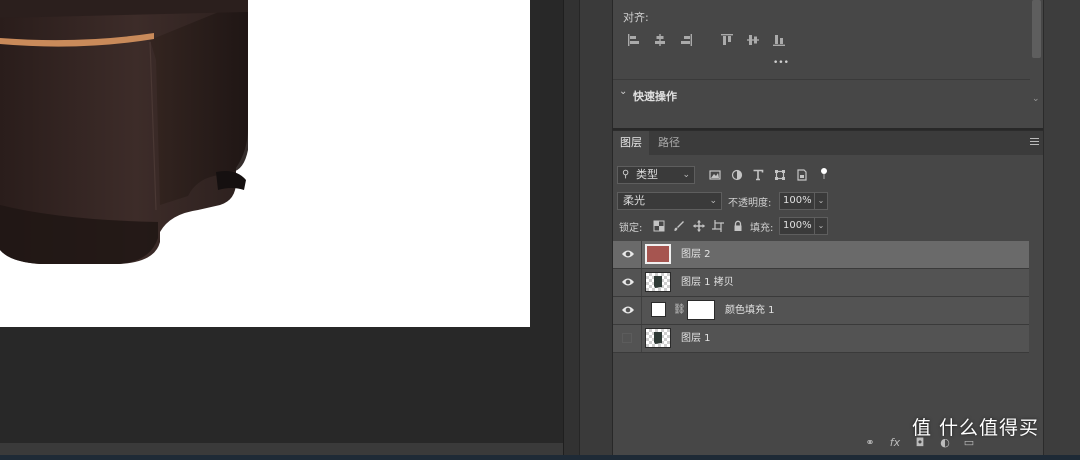 The width and height of the screenshot is (1080, 460). Describe the element at coordinates (281, 449) in the screenshot. I see `canvas-horizontal-scrollbar` at that location.